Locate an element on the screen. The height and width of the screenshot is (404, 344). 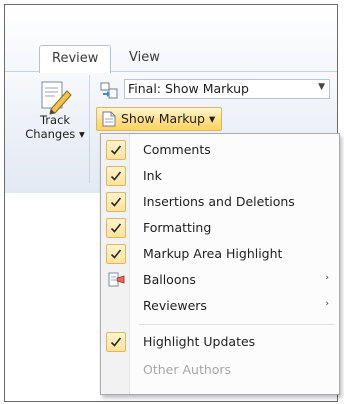
menu-item-label: Ink is located at coordinates (152, 175).